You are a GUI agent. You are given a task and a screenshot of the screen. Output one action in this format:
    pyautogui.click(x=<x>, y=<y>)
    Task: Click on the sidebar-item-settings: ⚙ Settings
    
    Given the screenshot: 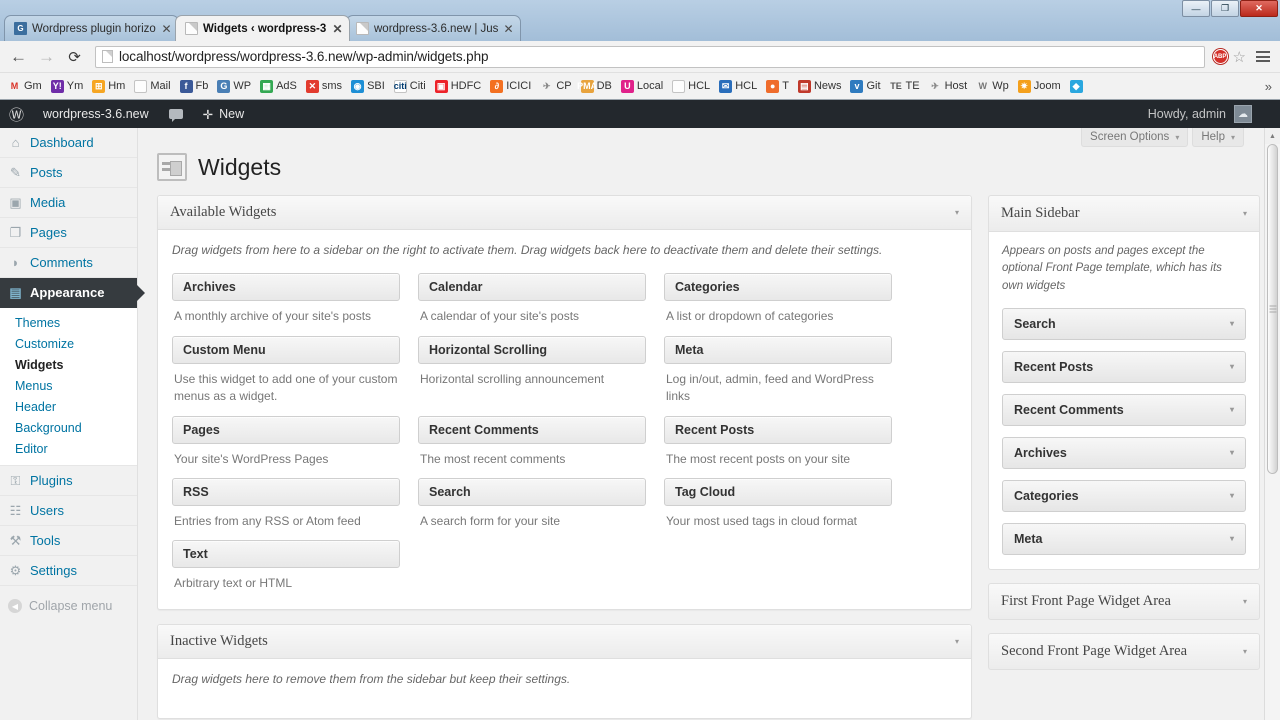 What is the action you would take?
    pyautogui.click(x=68, y=571)
    